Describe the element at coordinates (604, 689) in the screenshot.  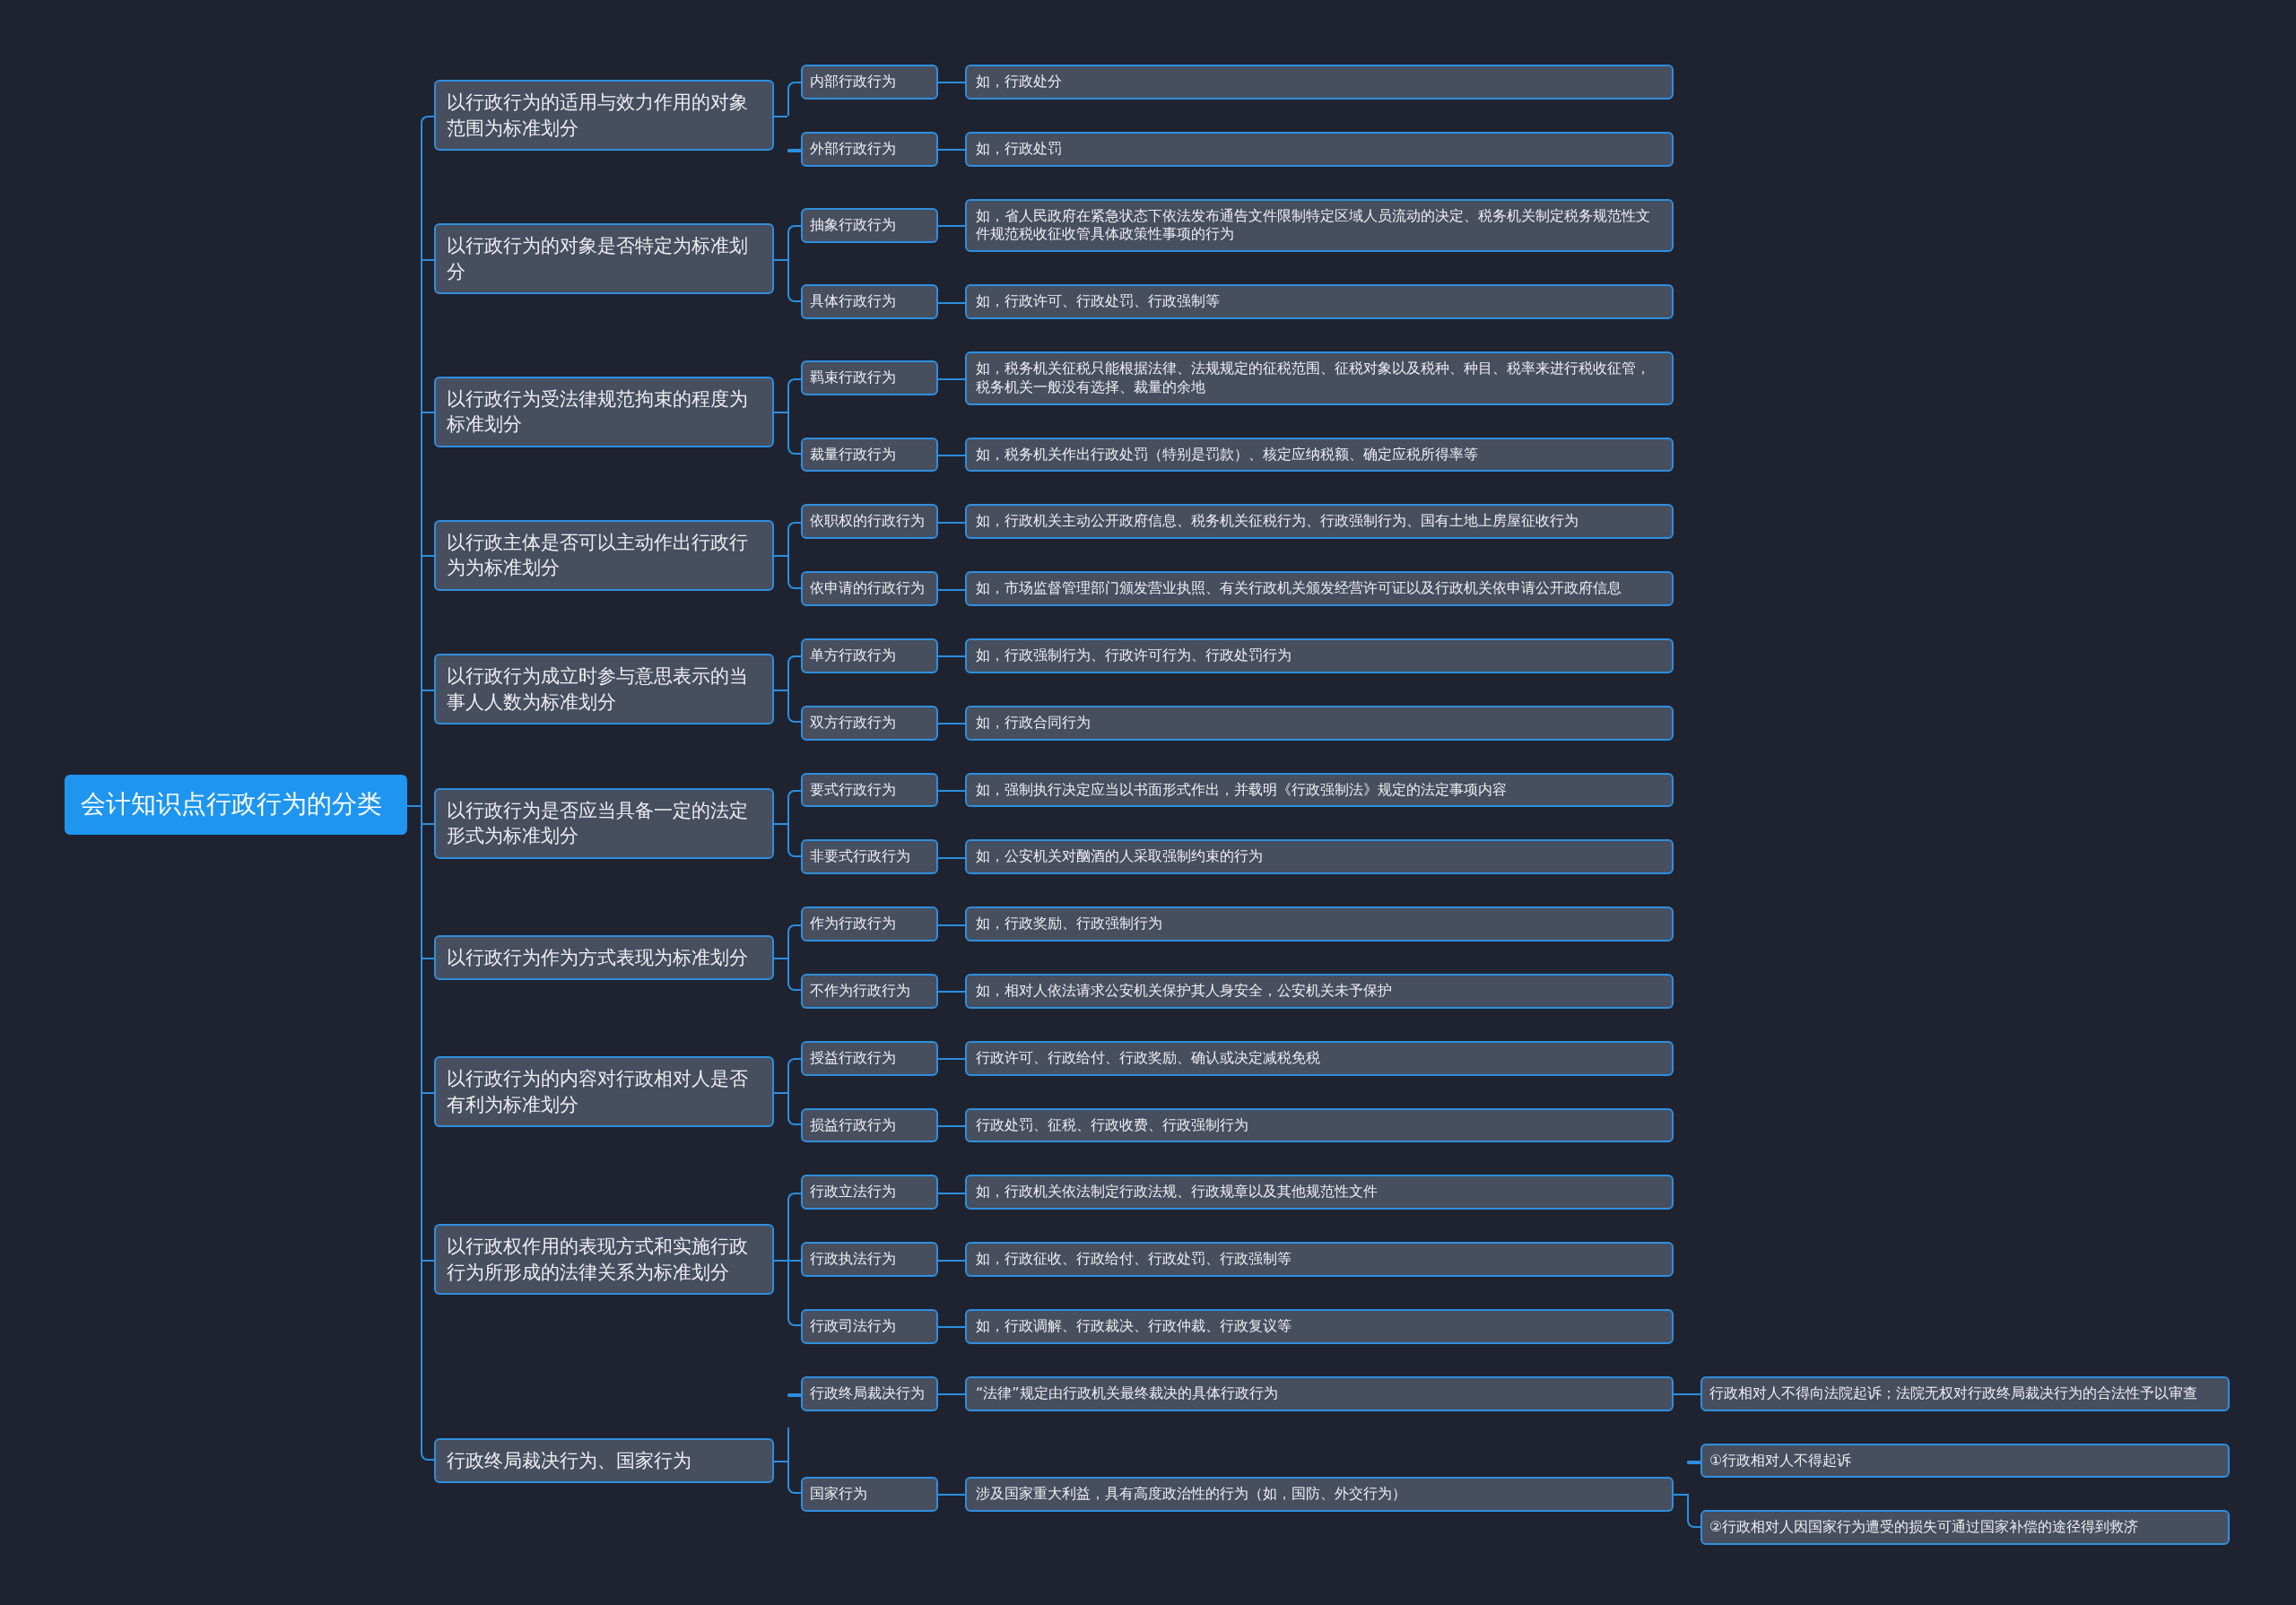
I see `main-topic: 以行政行为成立时参与意思表示的当事人人数为标准划分` at that location.